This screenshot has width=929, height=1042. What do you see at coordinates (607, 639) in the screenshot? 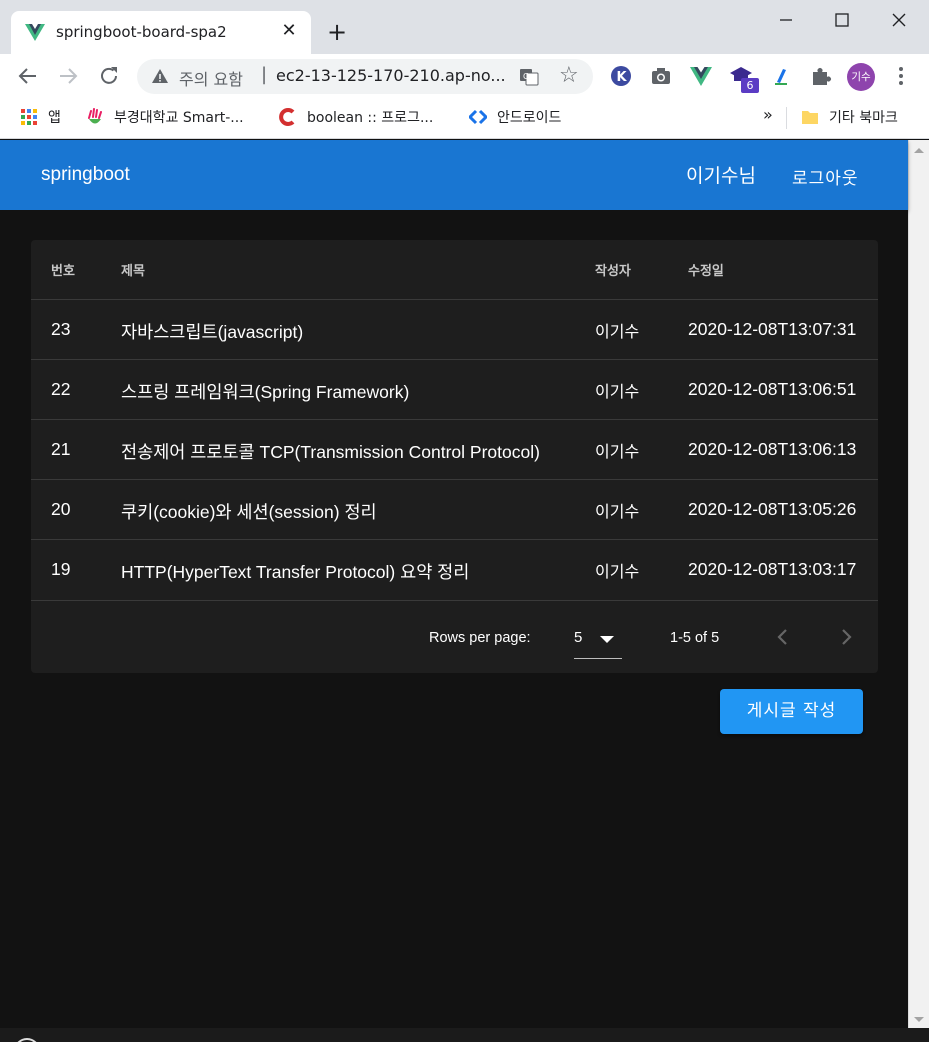
I see `dropdown-caret-icon` at bounding box center [607, 639].